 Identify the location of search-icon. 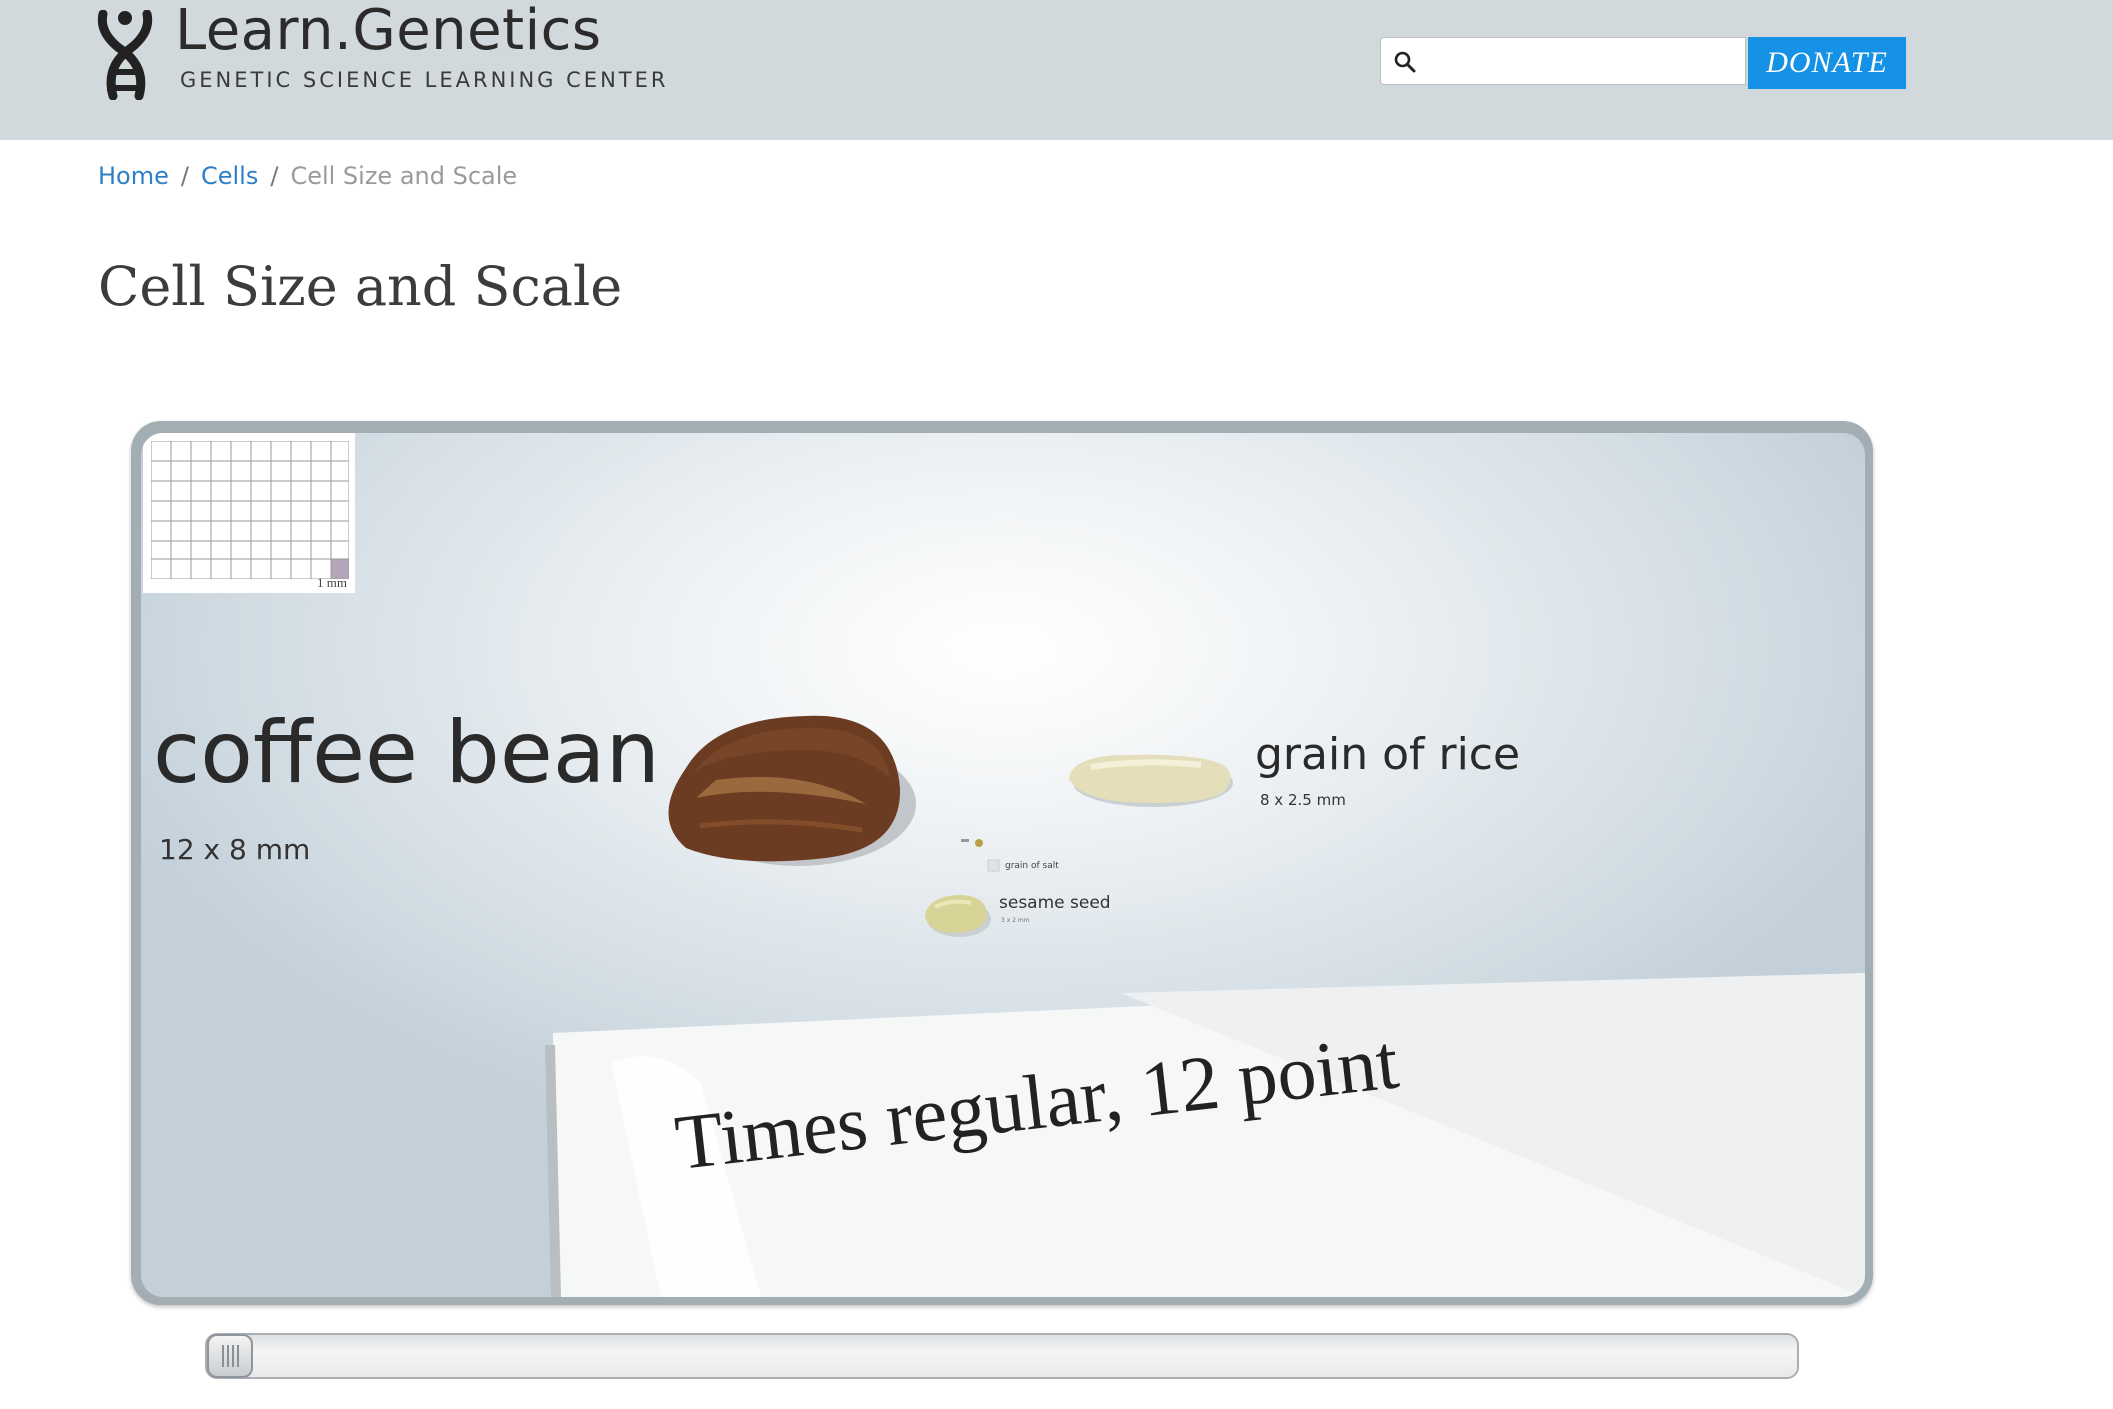
(1405, 62).